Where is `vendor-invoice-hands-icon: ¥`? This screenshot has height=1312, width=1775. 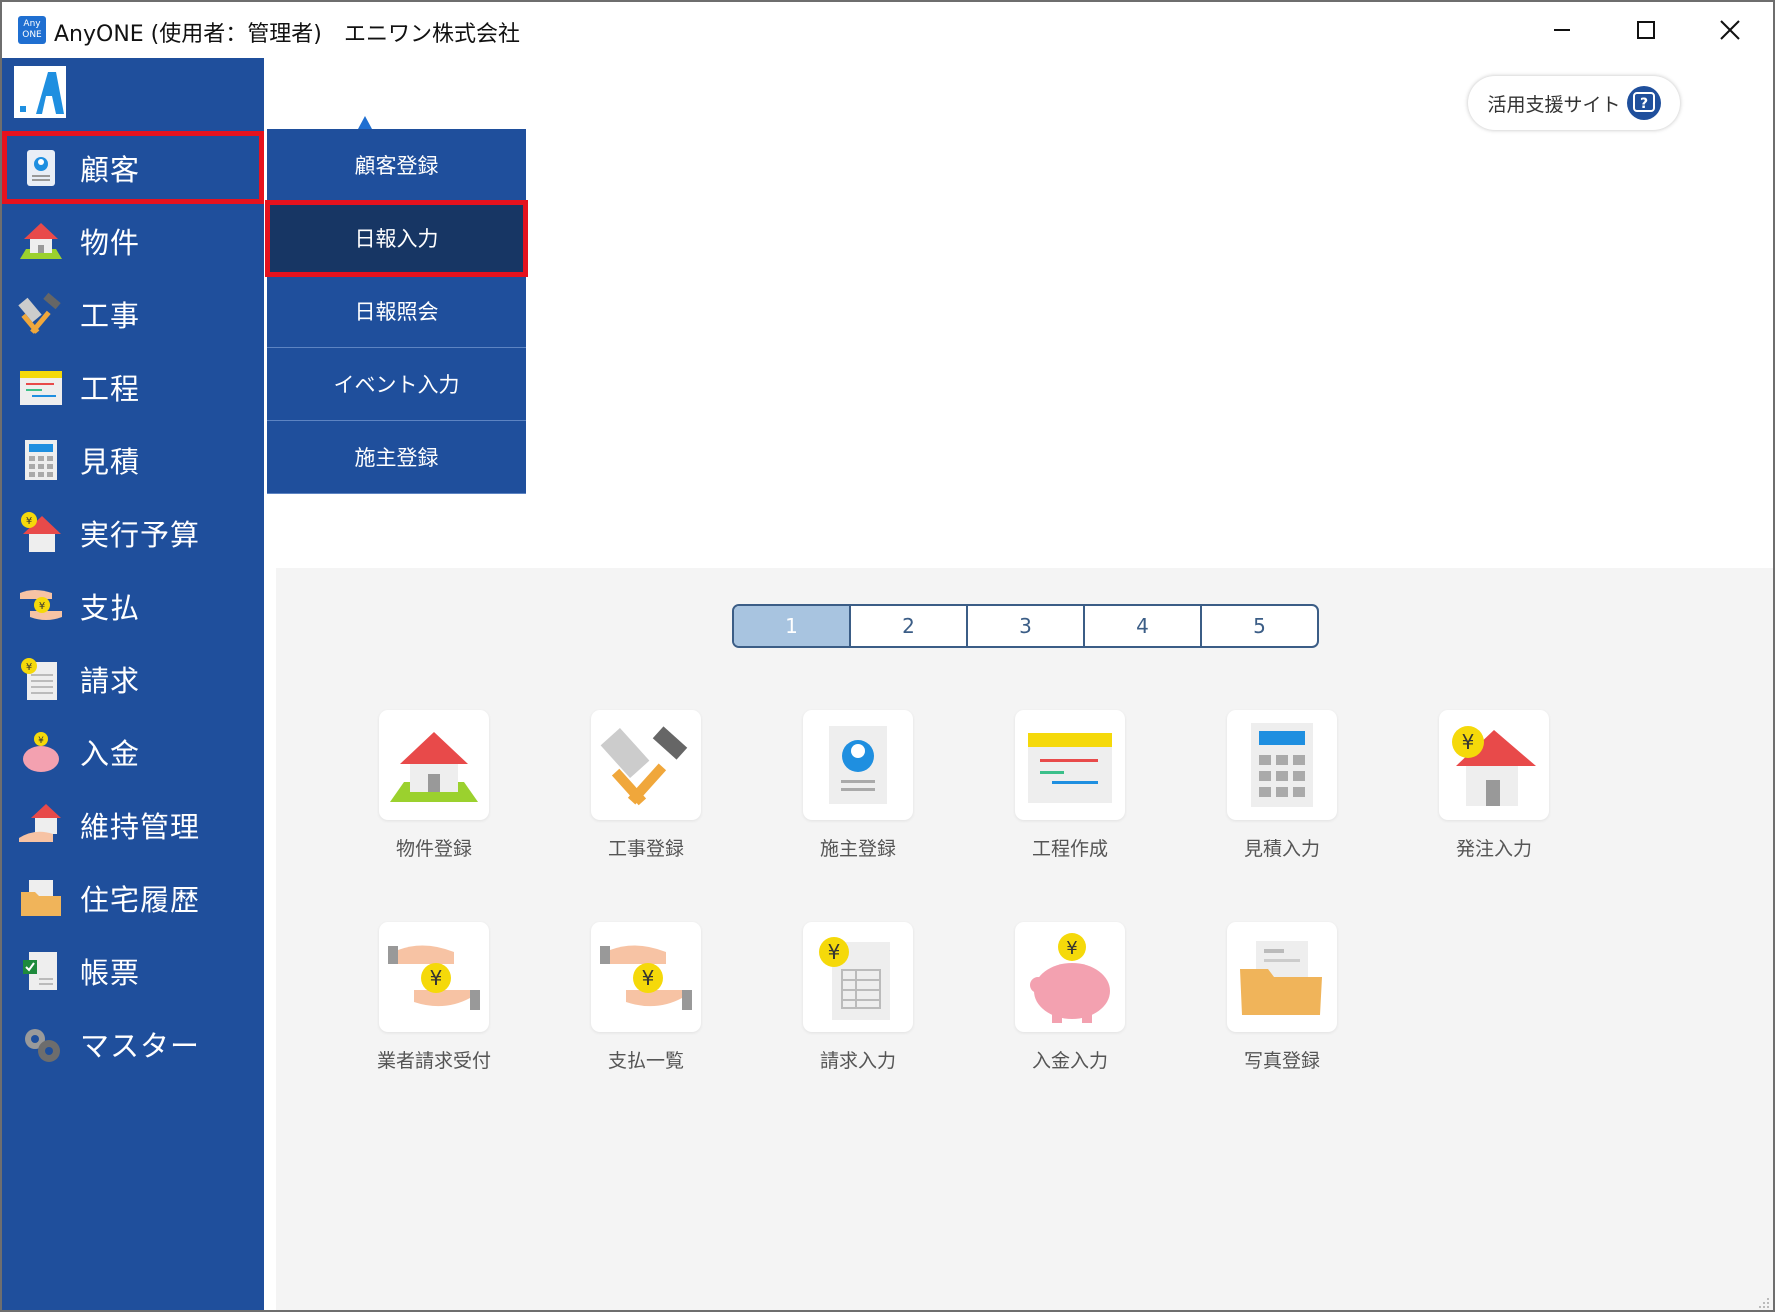 vendor-invoice-hands-icon: ¥ is located at coordinates (434, 977).